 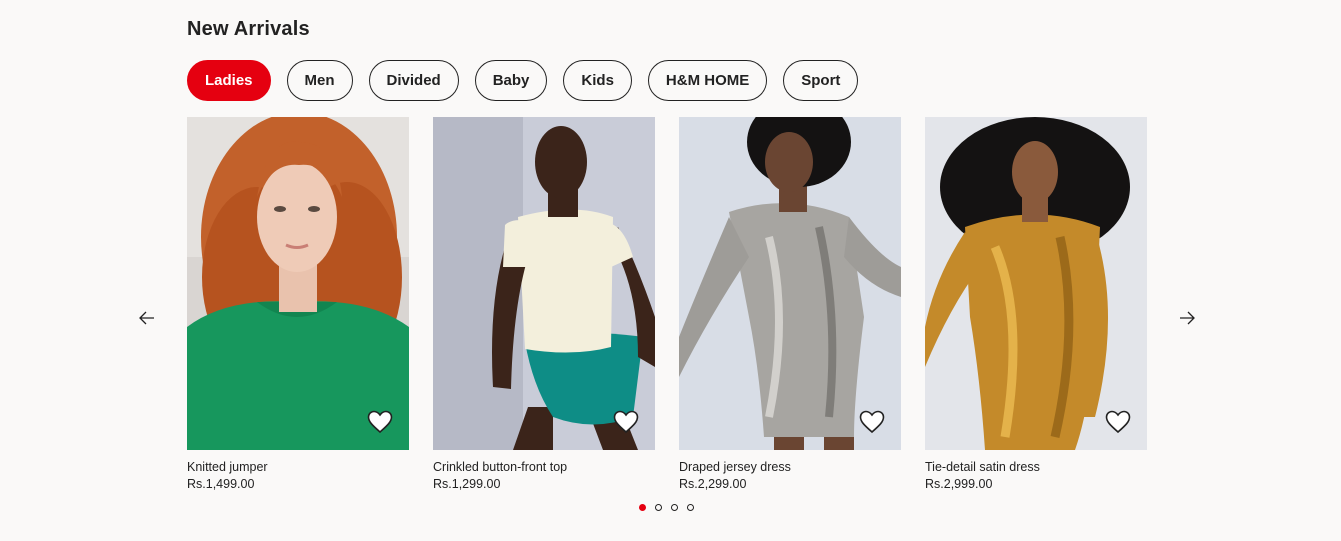 I want to click on product-card: Crinkled button-front top Rs.1,299.00, so click(x=544, y=305).